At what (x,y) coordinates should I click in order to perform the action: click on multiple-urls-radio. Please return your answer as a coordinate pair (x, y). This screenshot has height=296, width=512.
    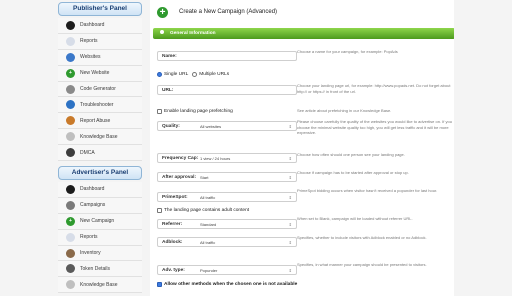
    Looking at the image, I should click on (195, 74).